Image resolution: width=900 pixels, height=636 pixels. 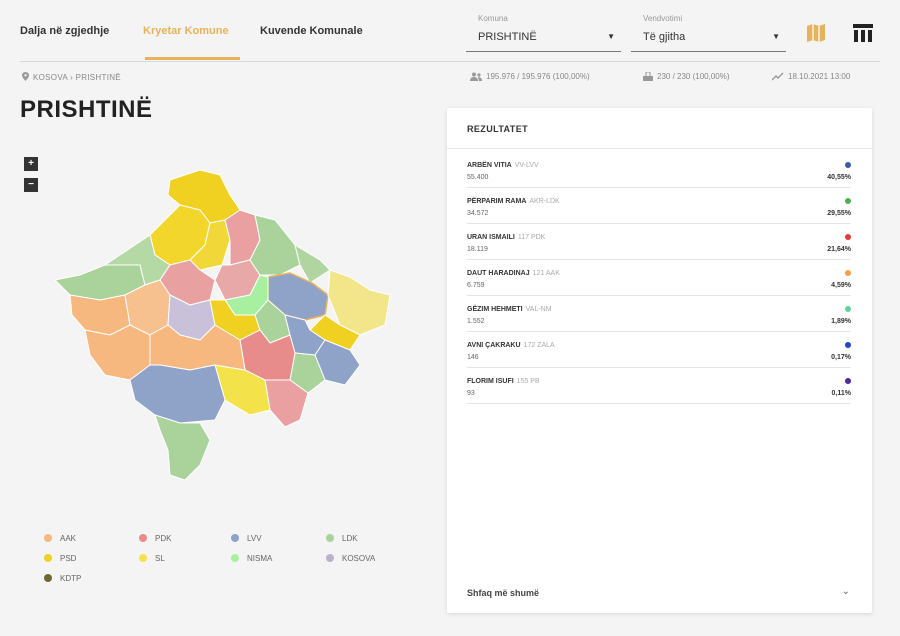 I want to click on candidate-percentage: 0,17%, so click(x=841, y=357).